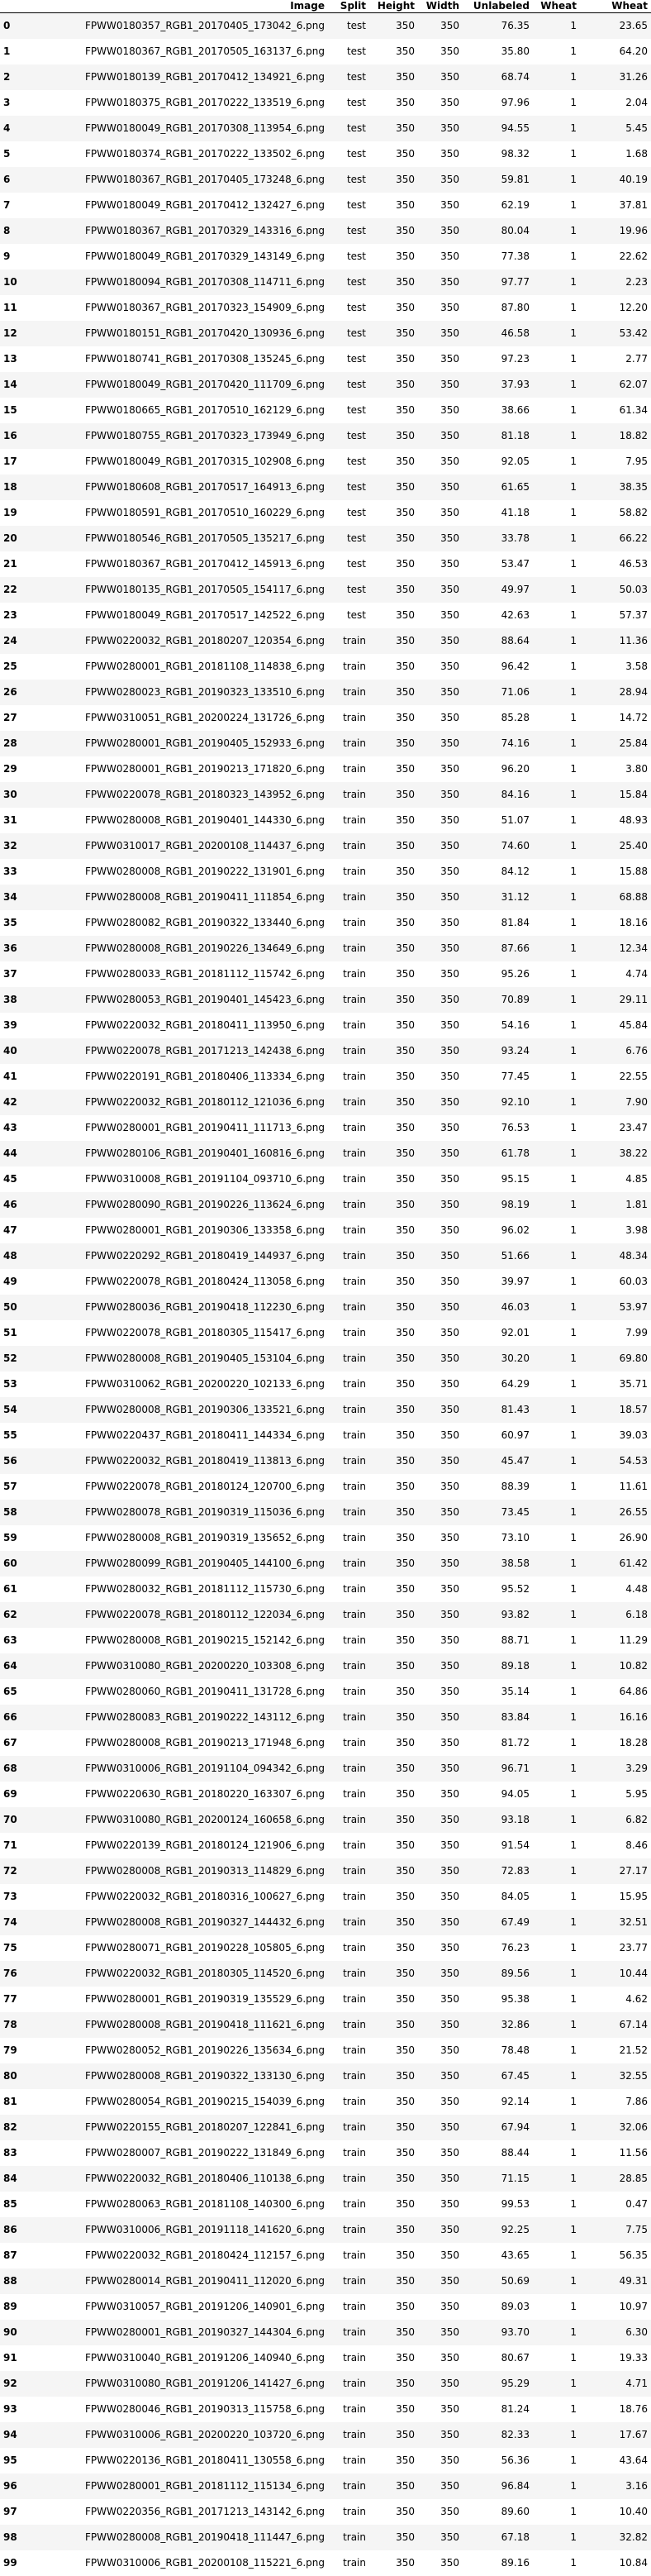  Describe the element at coordinates (16, 820) in the screenshot. I see `row-index: 31` at that location.